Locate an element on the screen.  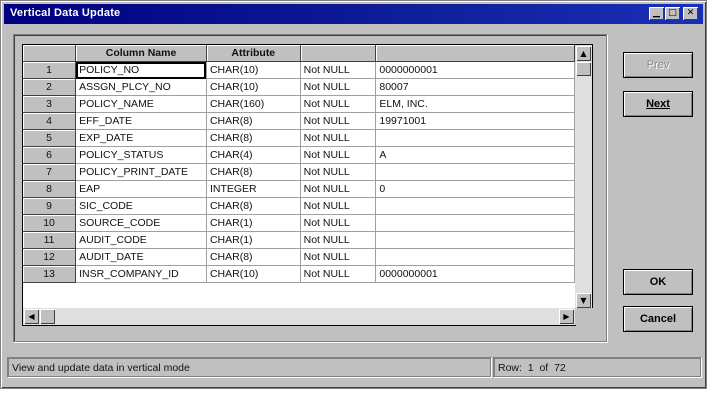
close-icon: ✕ is located at coordinates (690, 13).